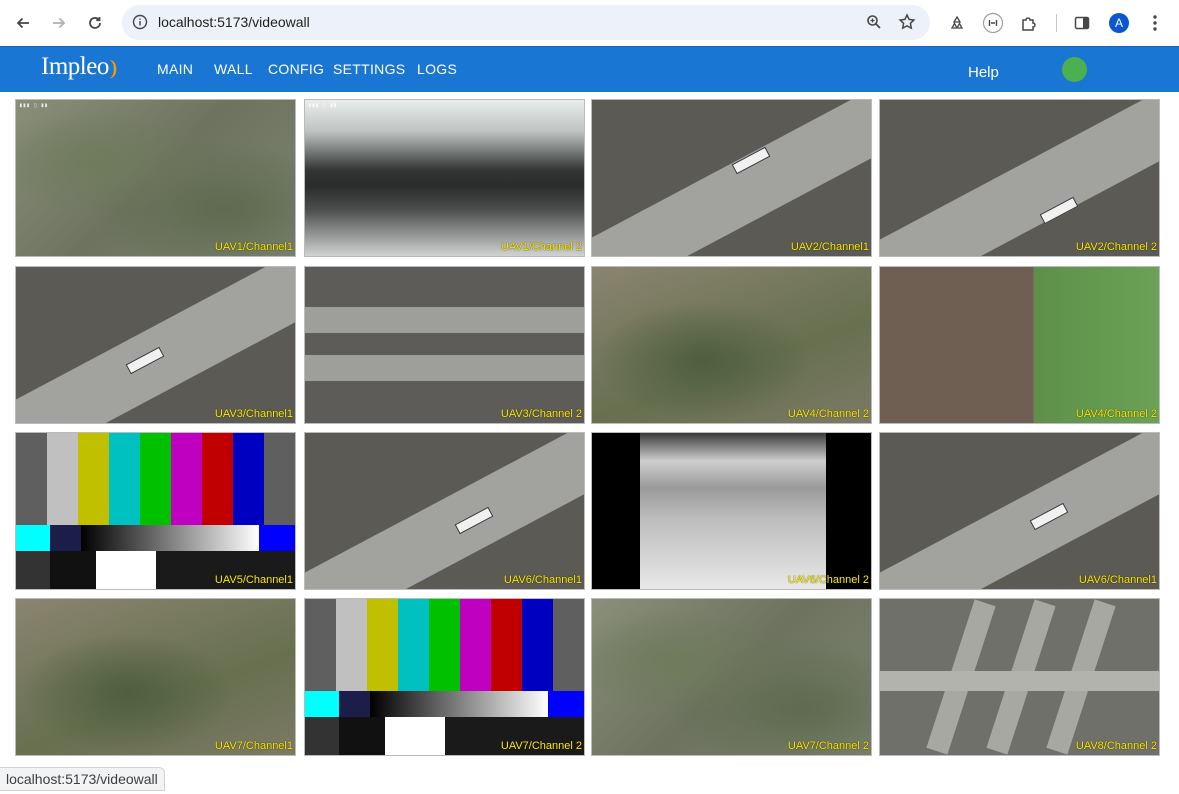 This screenshot has height=794, width=1179. I want to click on kebab-menu-icon, so click(1155, 23).